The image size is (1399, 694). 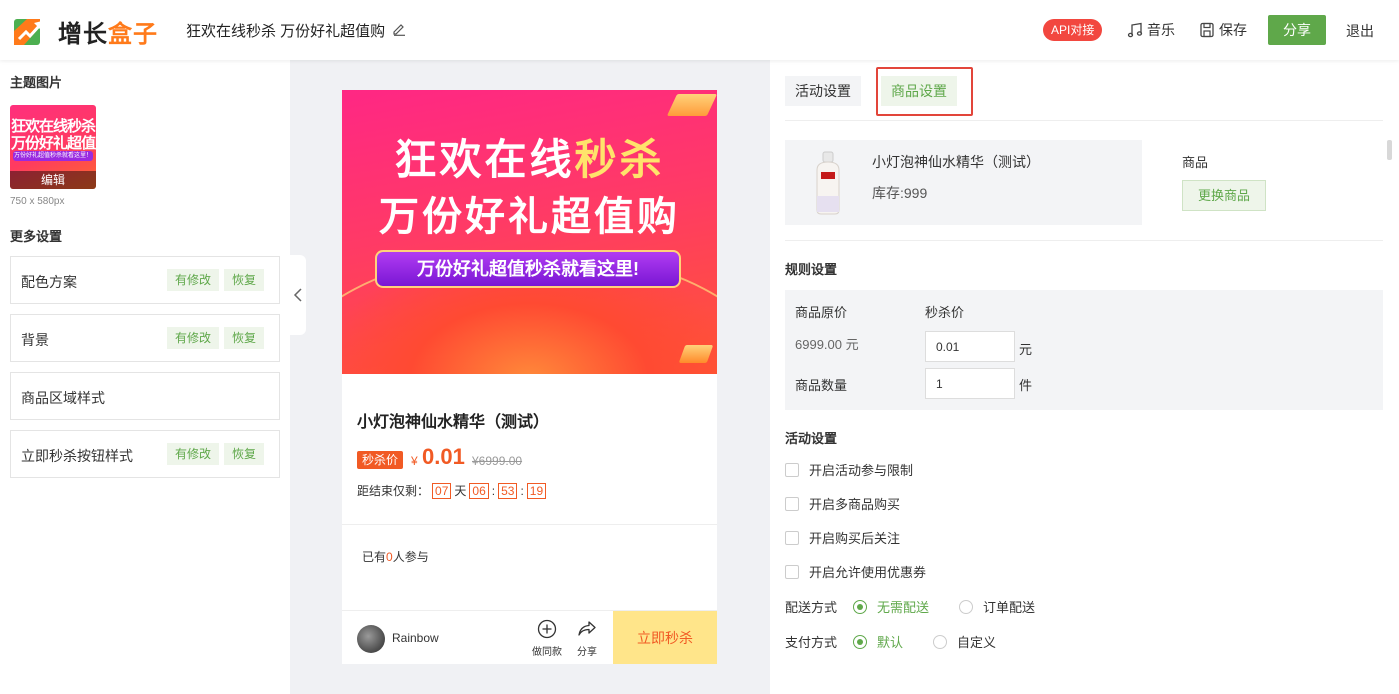 I want to click on product-label: 商品, so click(x=1195, y=162).